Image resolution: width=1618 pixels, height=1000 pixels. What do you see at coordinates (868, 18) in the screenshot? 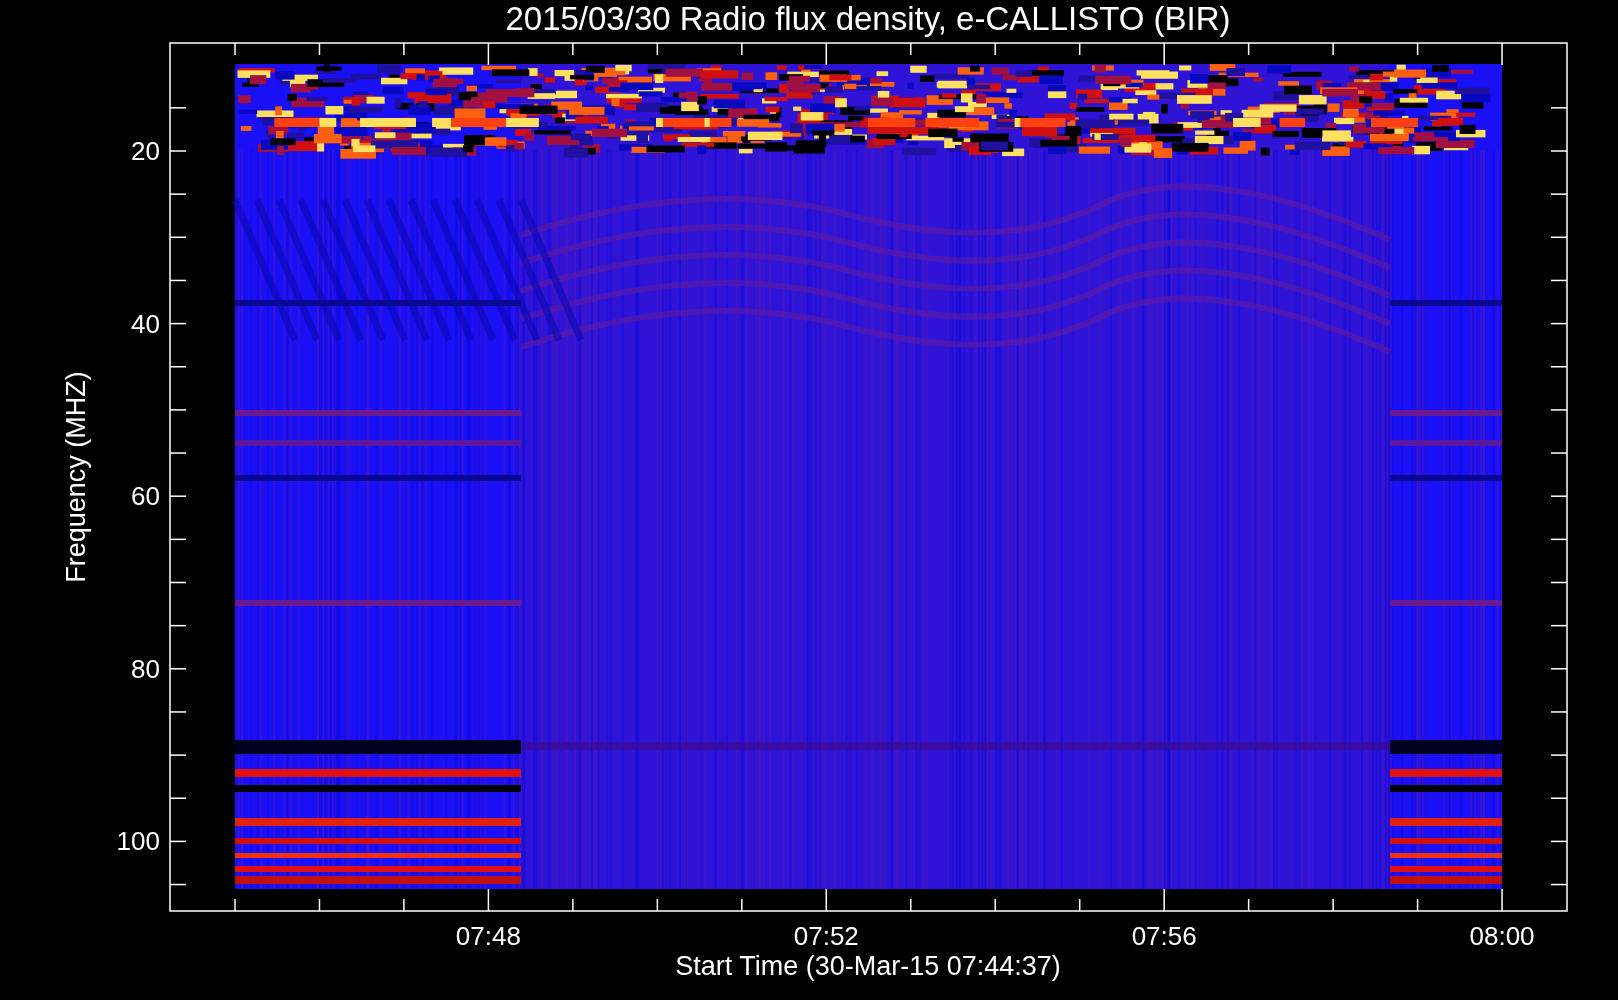
I see `plot-title: 2015/03/30 Radio flux density, e-CALLISTO (BIR)` at bounding box center [868, 18].